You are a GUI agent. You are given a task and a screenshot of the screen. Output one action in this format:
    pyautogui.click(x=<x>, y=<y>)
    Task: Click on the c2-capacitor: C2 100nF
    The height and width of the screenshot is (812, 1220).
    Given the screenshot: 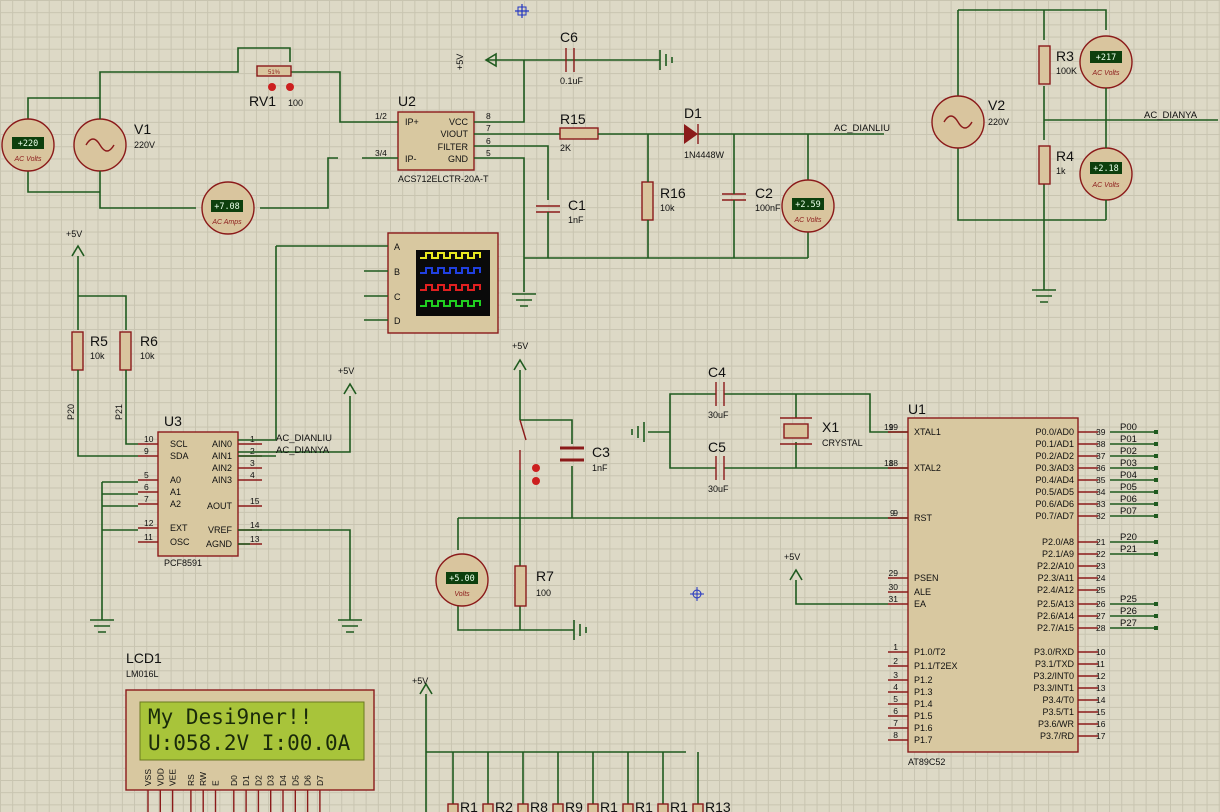 What is the action you would take?
    pyautogui.click(x=751, y=199)
    